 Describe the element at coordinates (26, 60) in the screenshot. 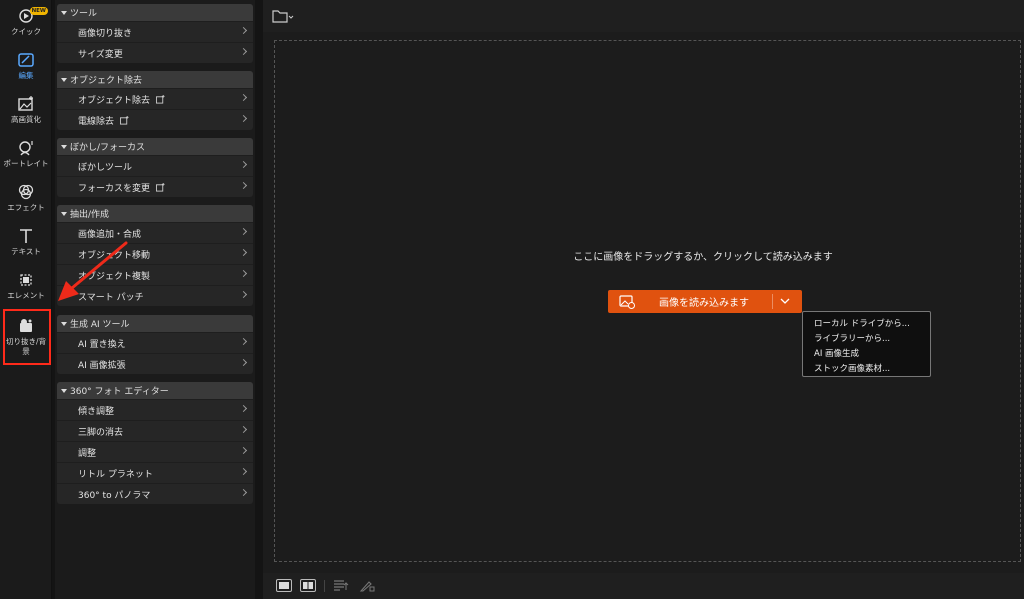

I see `edit-icon` at that location.